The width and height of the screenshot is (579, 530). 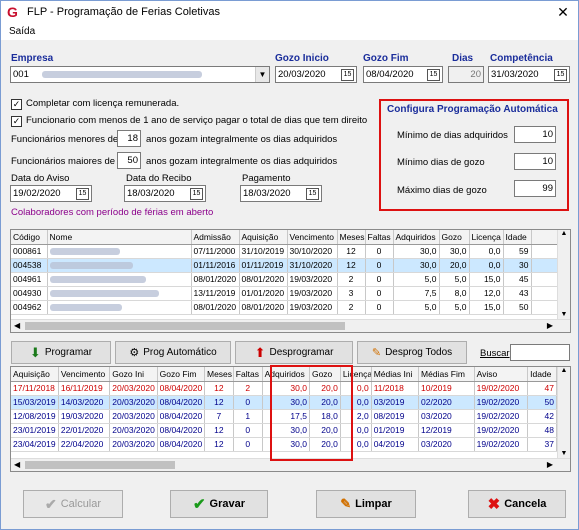 What do you see at coordinates (219, 416) in the screenshot?
I see `table-cell: 7` at bounding box center [219, 416].